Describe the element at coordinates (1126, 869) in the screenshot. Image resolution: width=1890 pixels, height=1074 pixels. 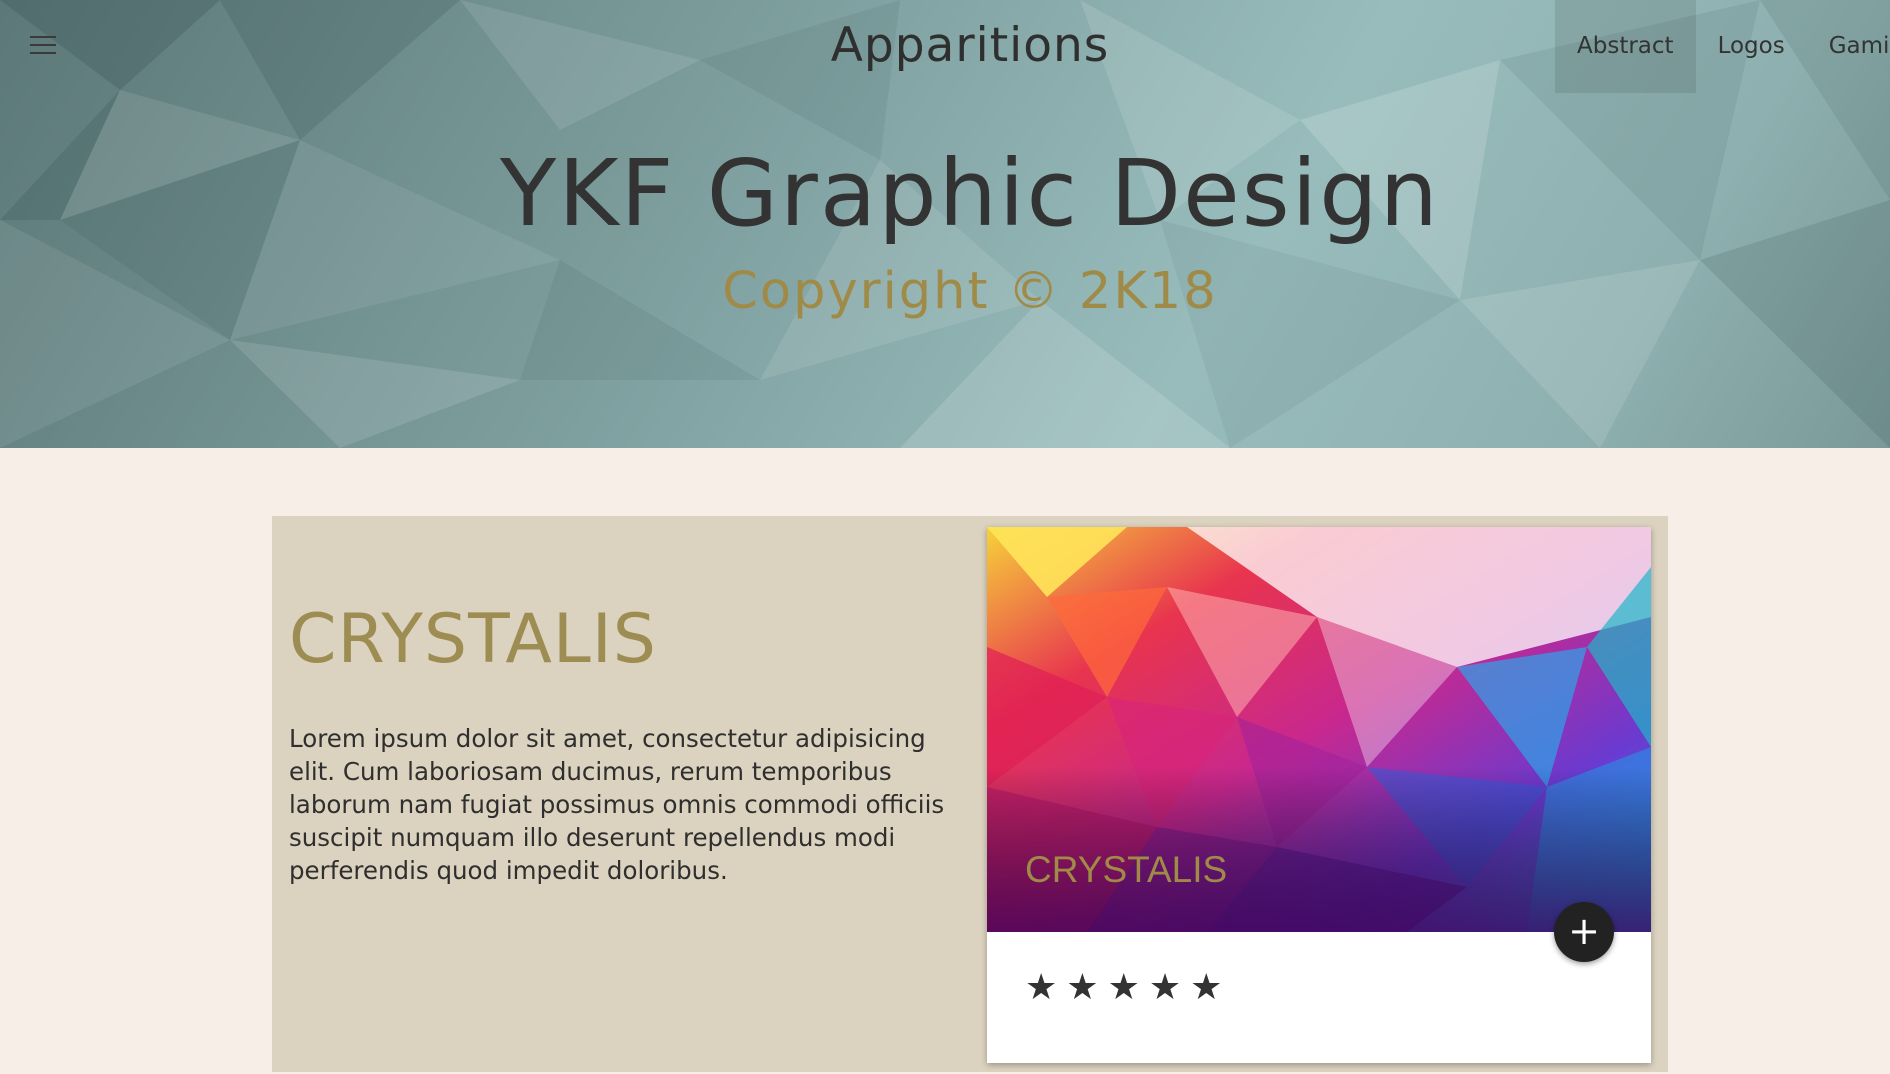
I see `card-caption: CRYSTALIS` at that location.